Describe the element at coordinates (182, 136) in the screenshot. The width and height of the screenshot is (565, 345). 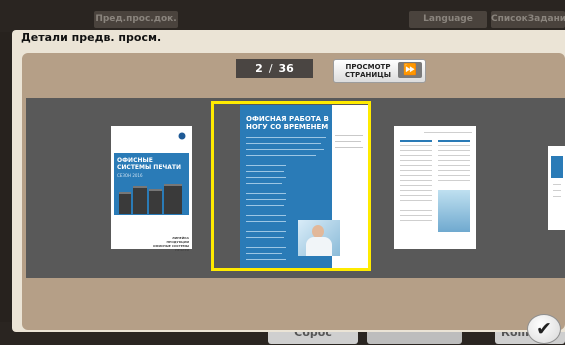
I see `brand-logo-icon` at that location.